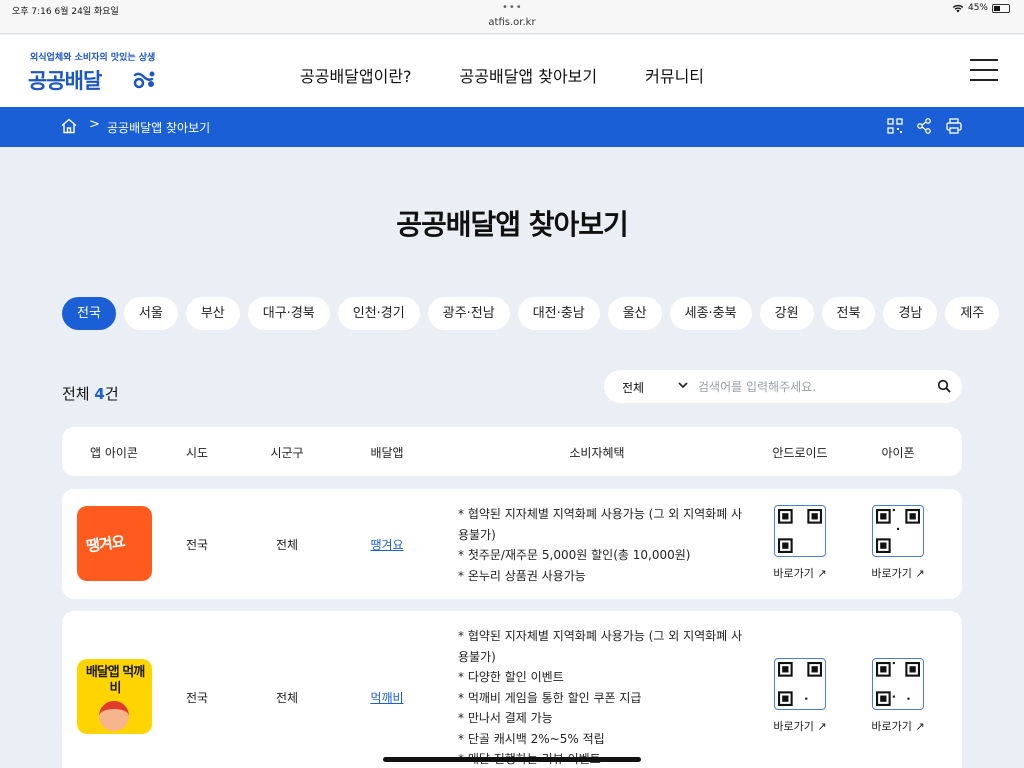 This screenshot has height=768, width=1024. I want to click on result-count: 전체 4건, so click(90, 393).